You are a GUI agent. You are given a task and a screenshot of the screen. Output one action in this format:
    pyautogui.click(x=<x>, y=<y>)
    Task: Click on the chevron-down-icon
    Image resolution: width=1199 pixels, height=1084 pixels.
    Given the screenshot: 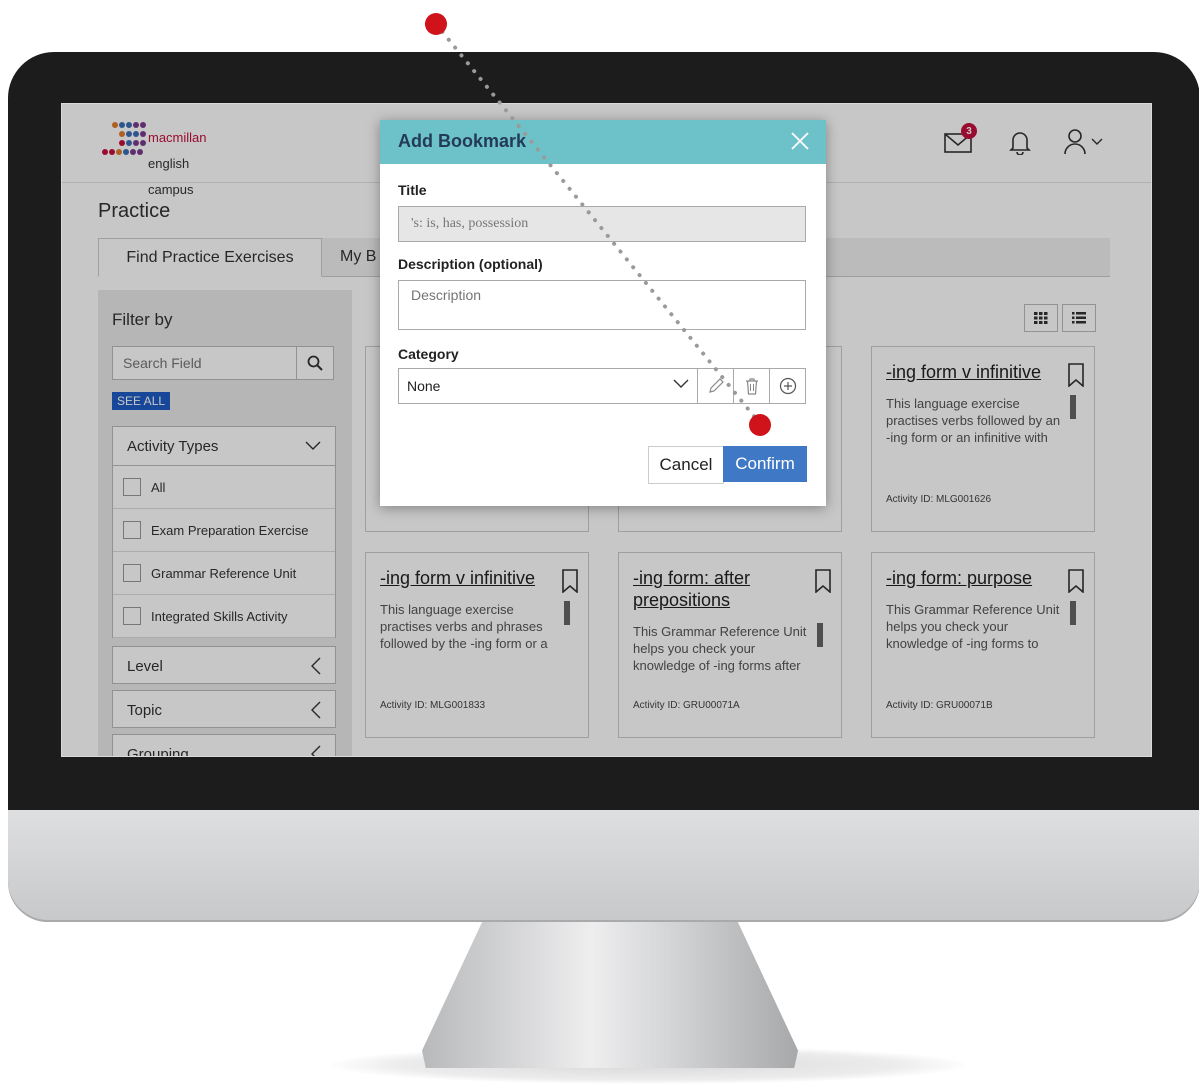 What is the action you would take?
    pyautogui.click(x=681, y=383)
    